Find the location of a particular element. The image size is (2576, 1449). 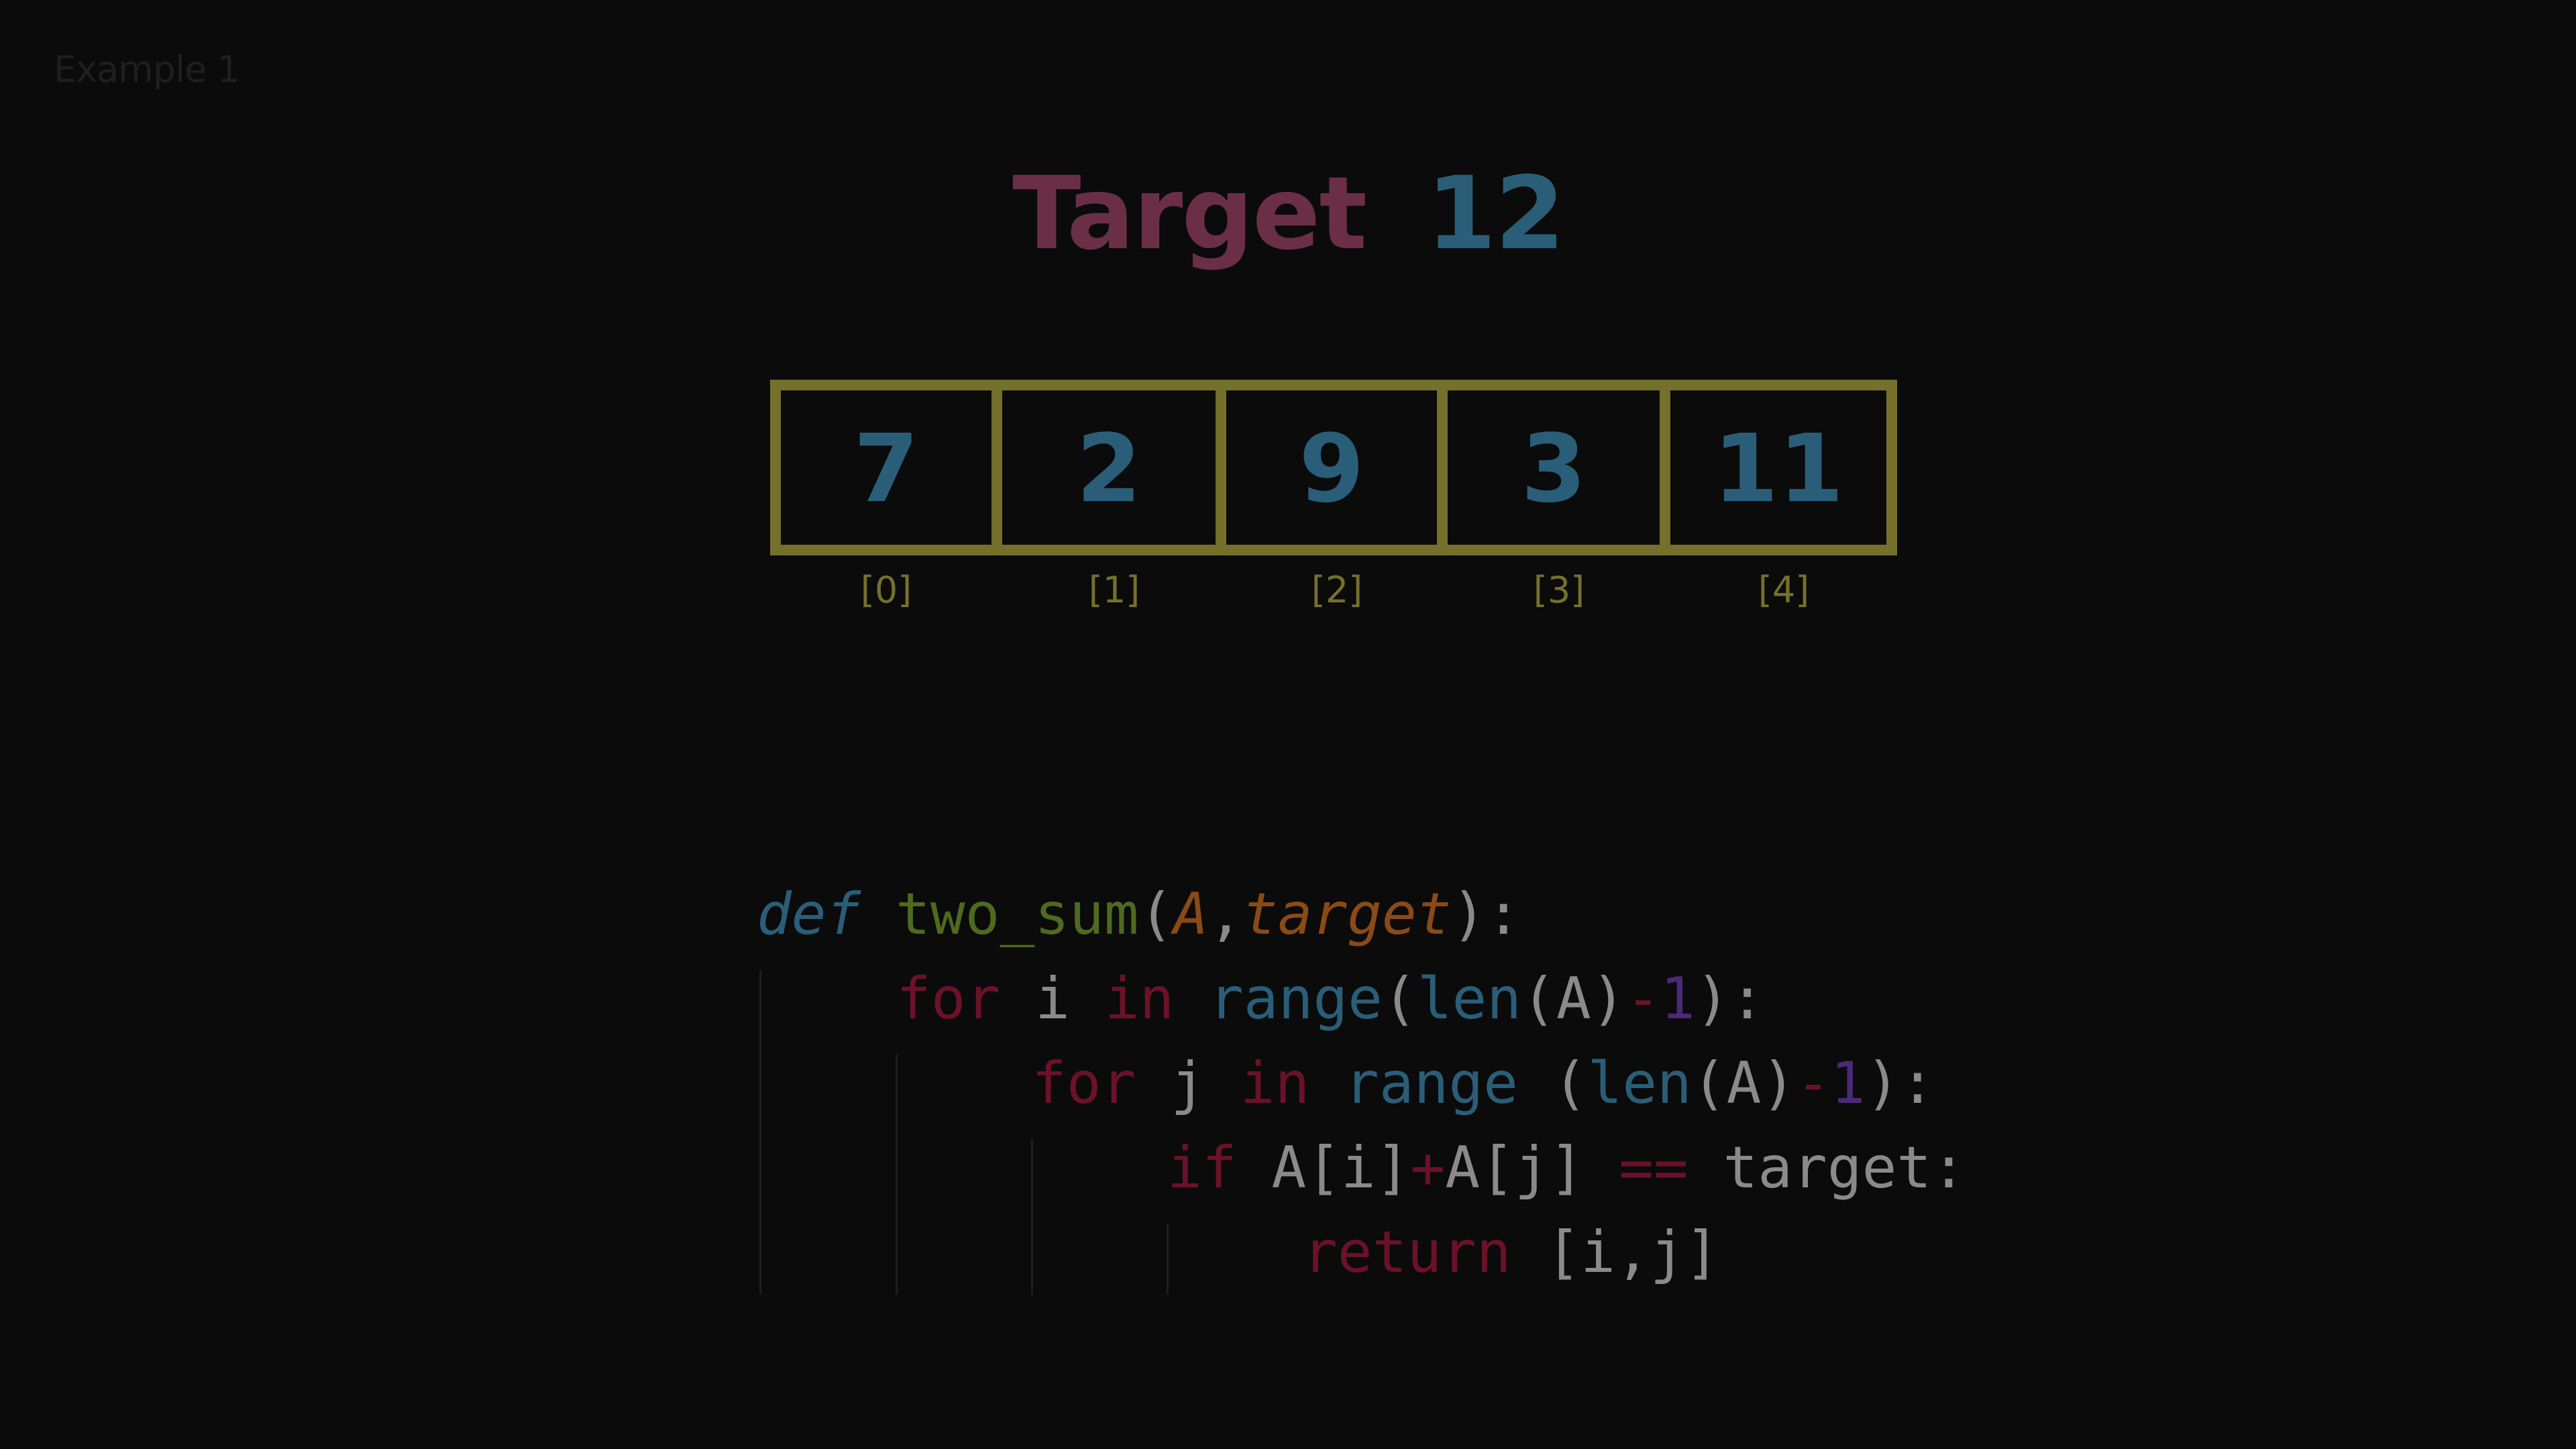

code-token: two_sum is located at coordinates (1017, 914).